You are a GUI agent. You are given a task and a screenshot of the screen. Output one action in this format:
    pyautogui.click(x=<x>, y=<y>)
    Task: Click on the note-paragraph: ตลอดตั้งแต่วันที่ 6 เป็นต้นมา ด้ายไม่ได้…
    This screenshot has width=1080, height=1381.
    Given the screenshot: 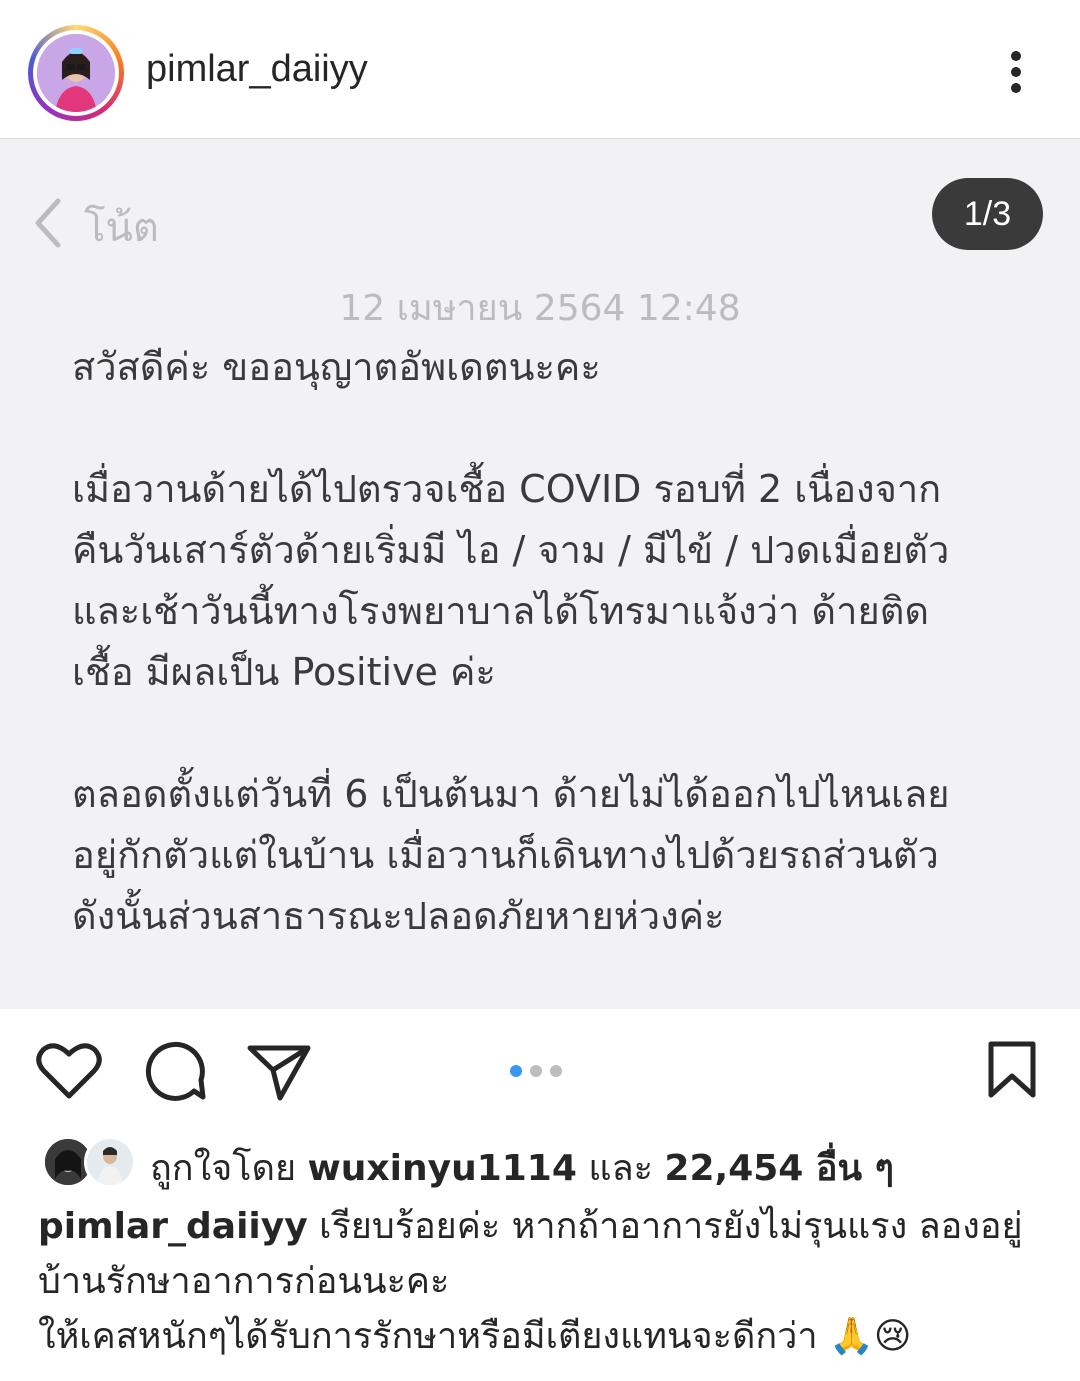 What is the action you would take?
    pyautogui.click(x=511, y=855)
    